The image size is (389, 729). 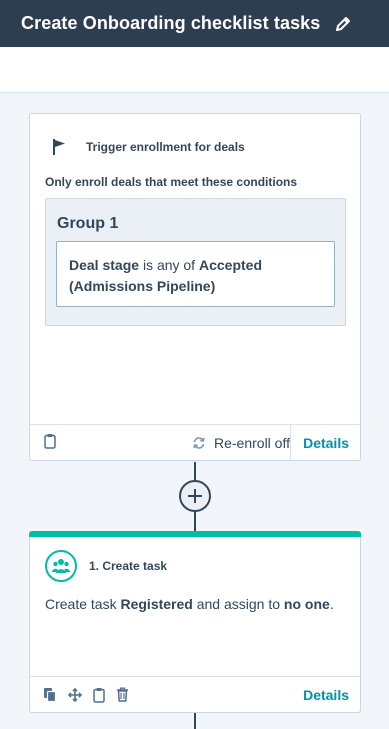 I want to click on workflow-title: Create Onboarding checklist tasks, so click(x=171, y=23).